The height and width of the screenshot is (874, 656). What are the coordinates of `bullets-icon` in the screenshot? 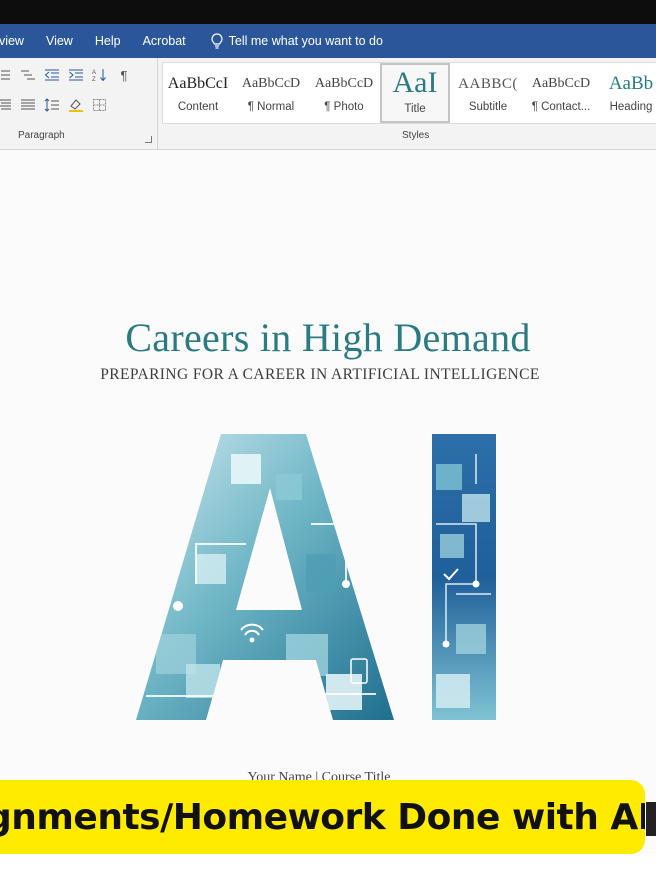 It's located at (6, 75).